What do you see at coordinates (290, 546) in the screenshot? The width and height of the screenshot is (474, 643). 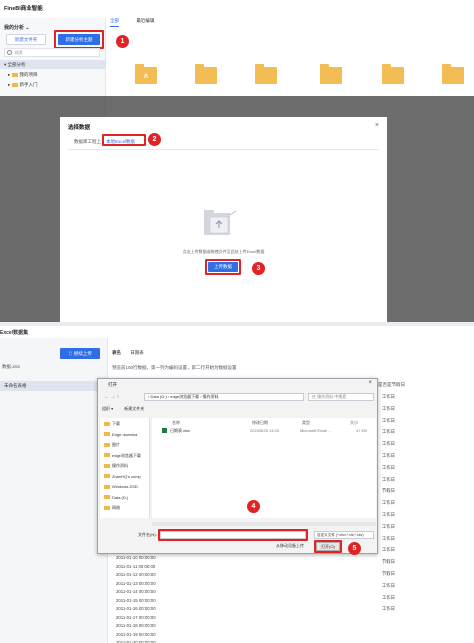 I see `upload-from-mobile-link: 从移动设备上传` at bounding box center [290, 546].